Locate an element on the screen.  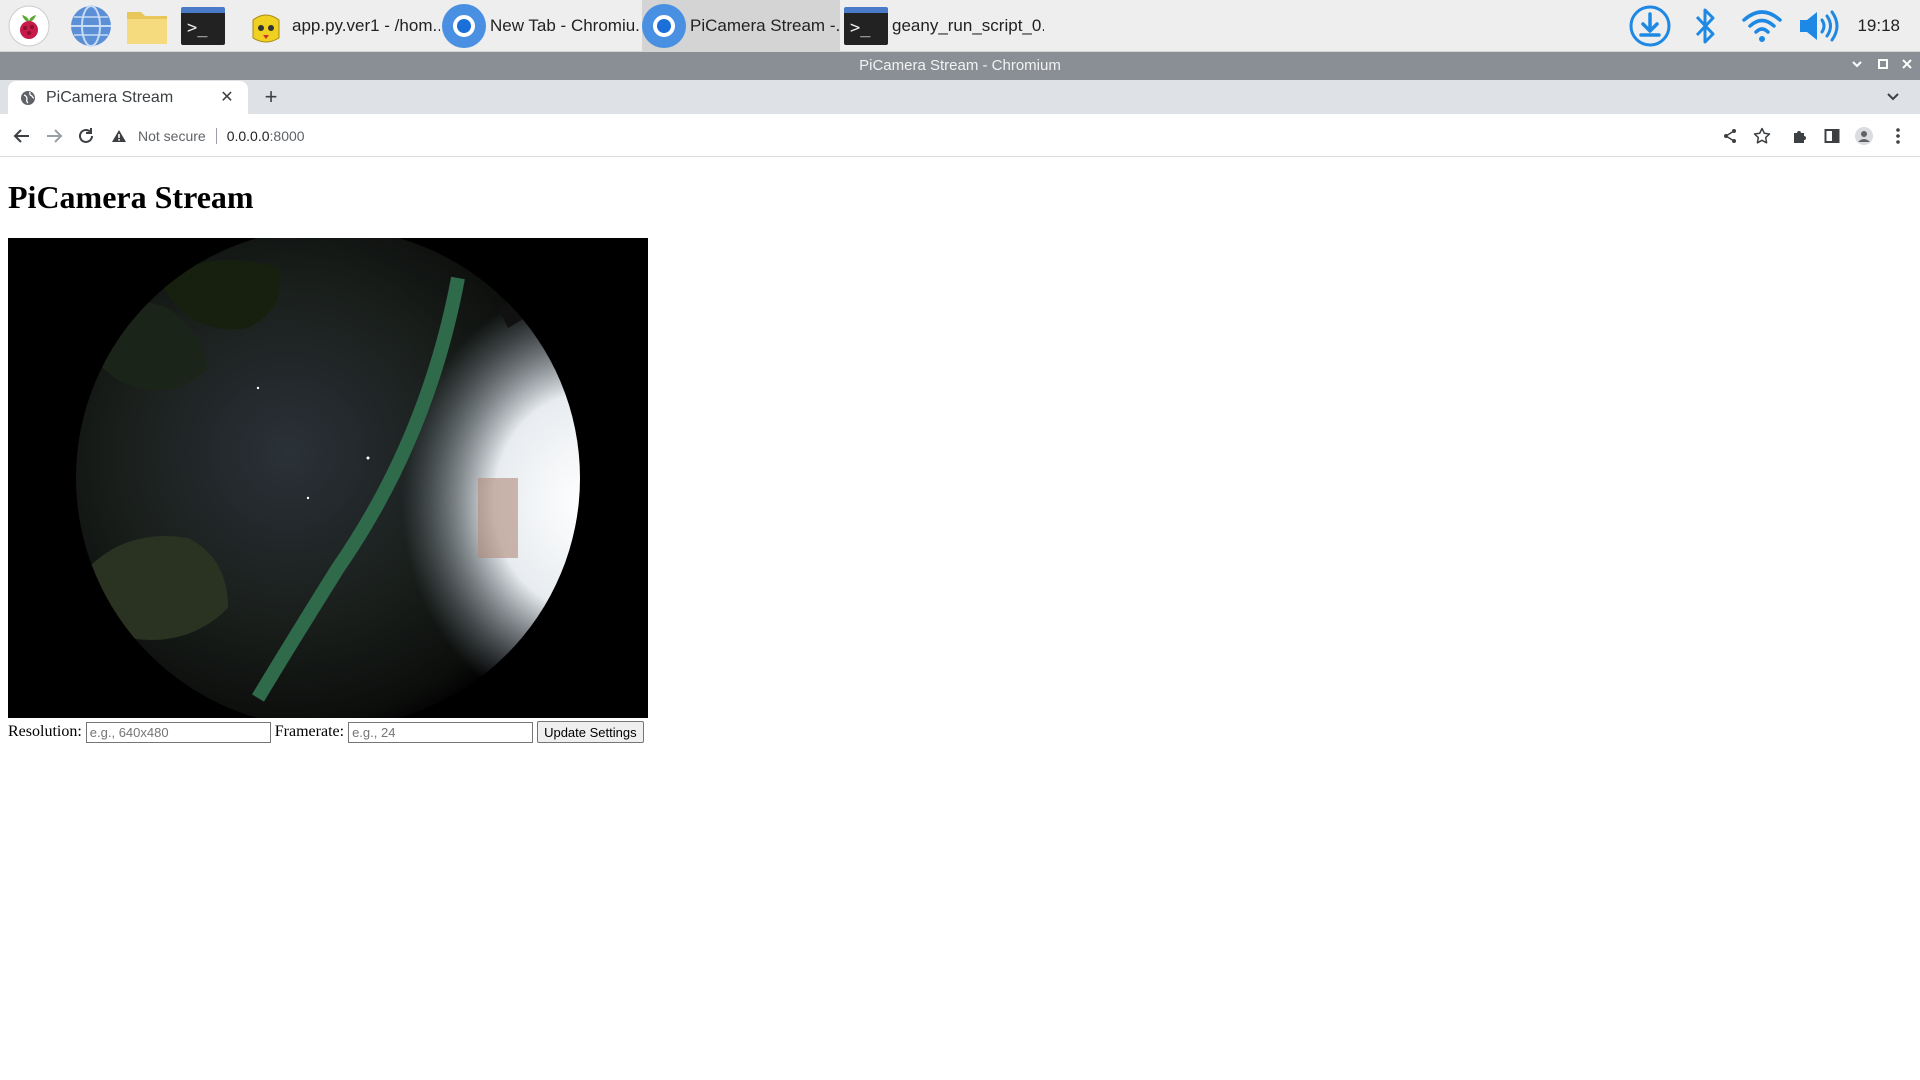
resolution-input is located at coordinates (178, 732).